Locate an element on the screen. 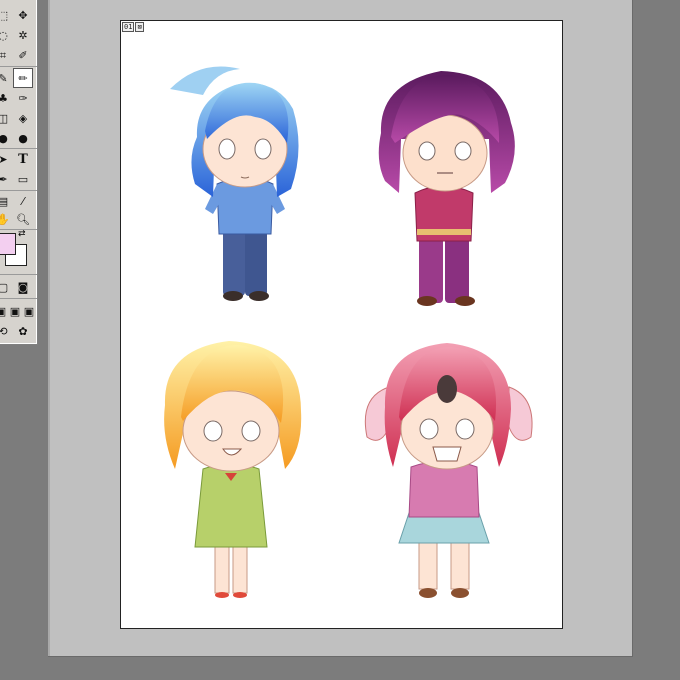  character-blue-hair-boy is located at coordinates (234, 183).